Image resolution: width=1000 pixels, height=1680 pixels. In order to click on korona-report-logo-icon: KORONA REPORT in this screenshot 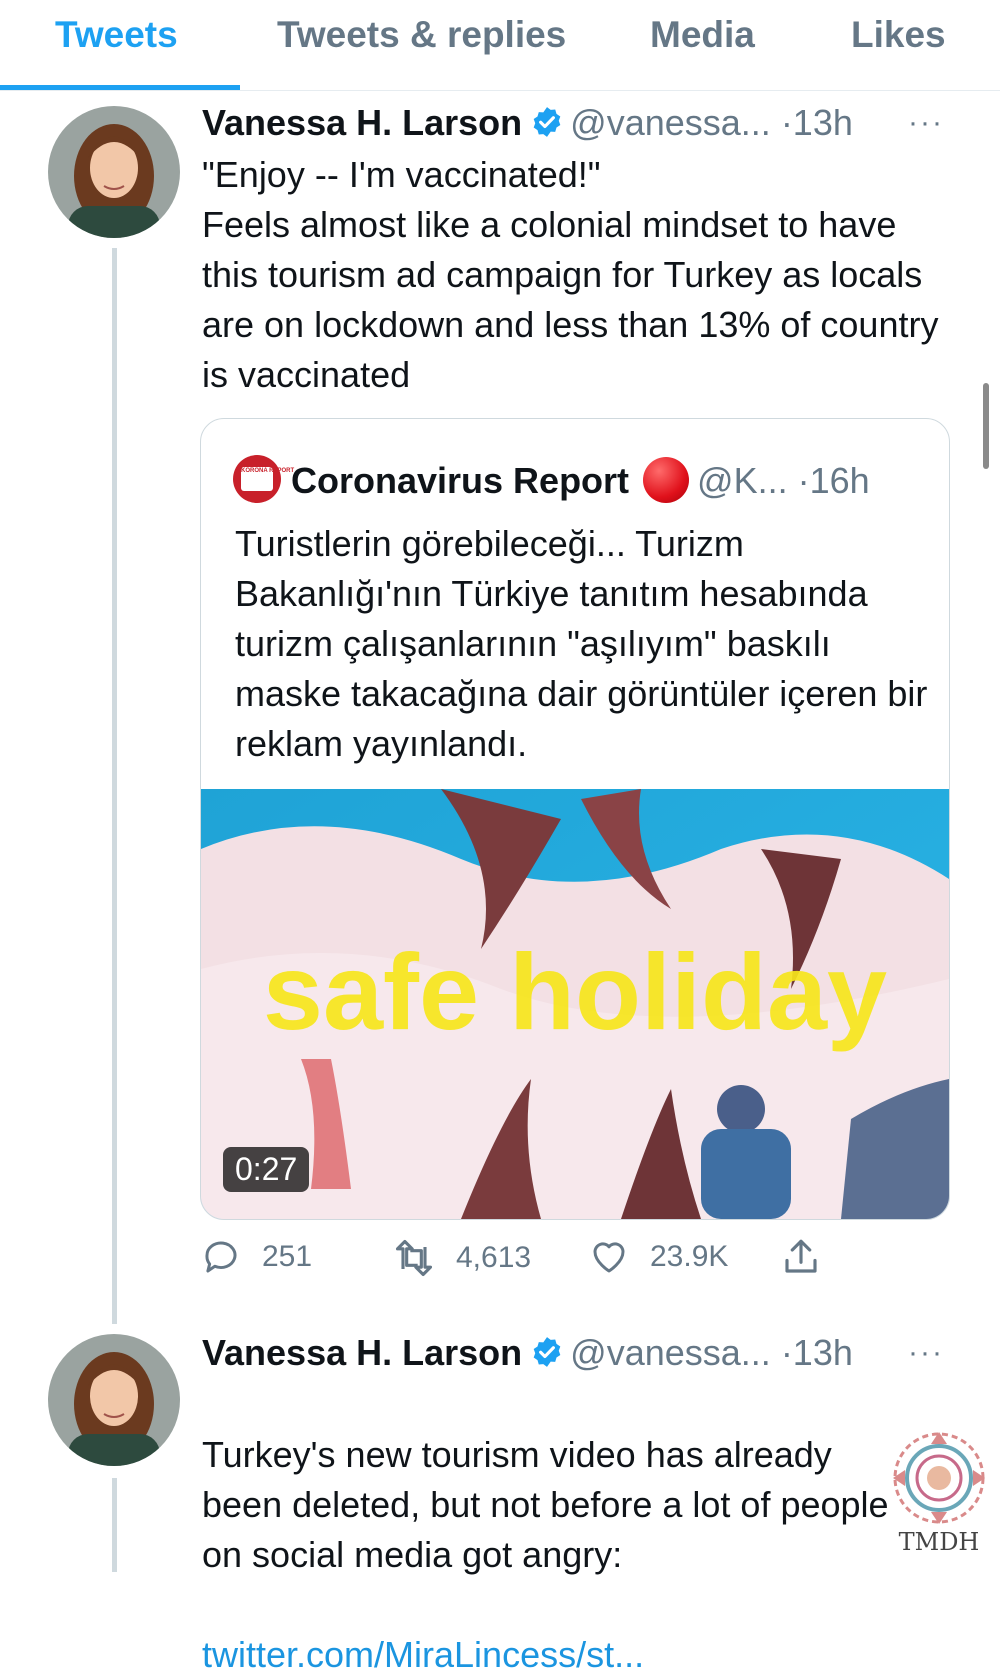, I will do `click(263, 479)`.